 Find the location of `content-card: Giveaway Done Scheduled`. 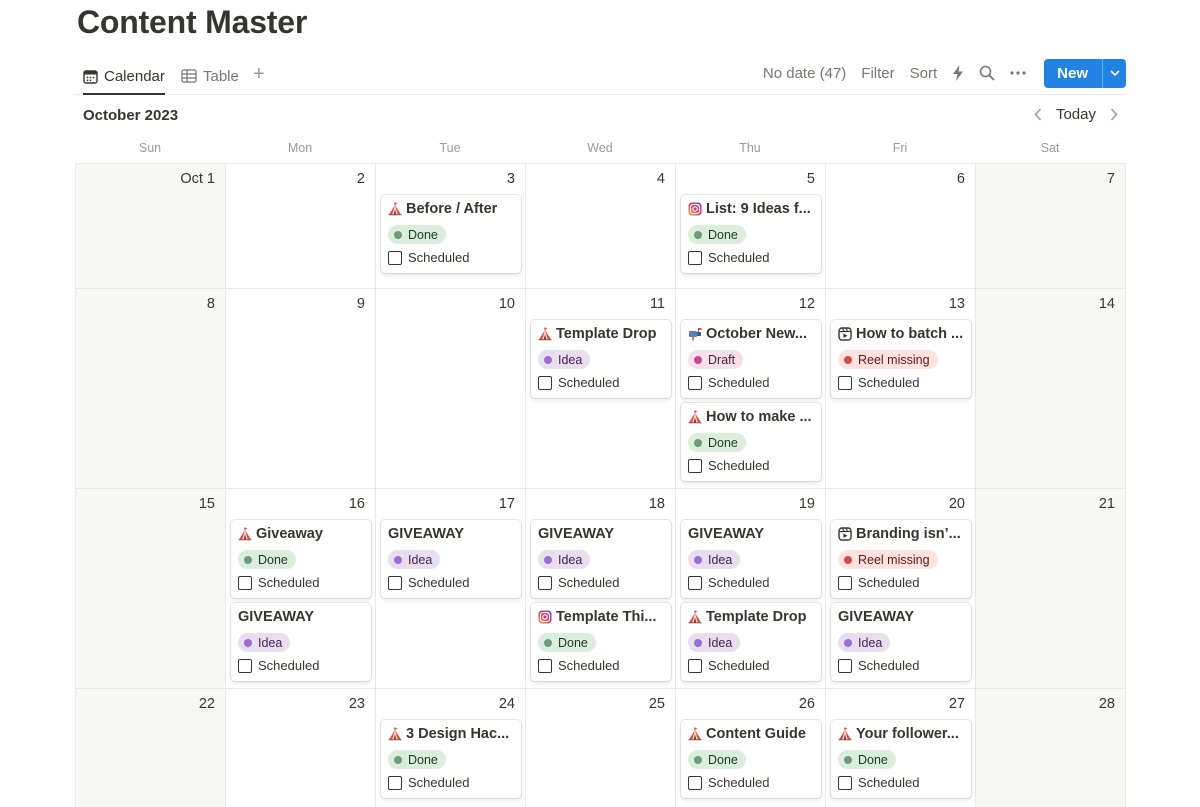

content-card: Giveaway Done Scheduled is located at coordinates (301, 559).